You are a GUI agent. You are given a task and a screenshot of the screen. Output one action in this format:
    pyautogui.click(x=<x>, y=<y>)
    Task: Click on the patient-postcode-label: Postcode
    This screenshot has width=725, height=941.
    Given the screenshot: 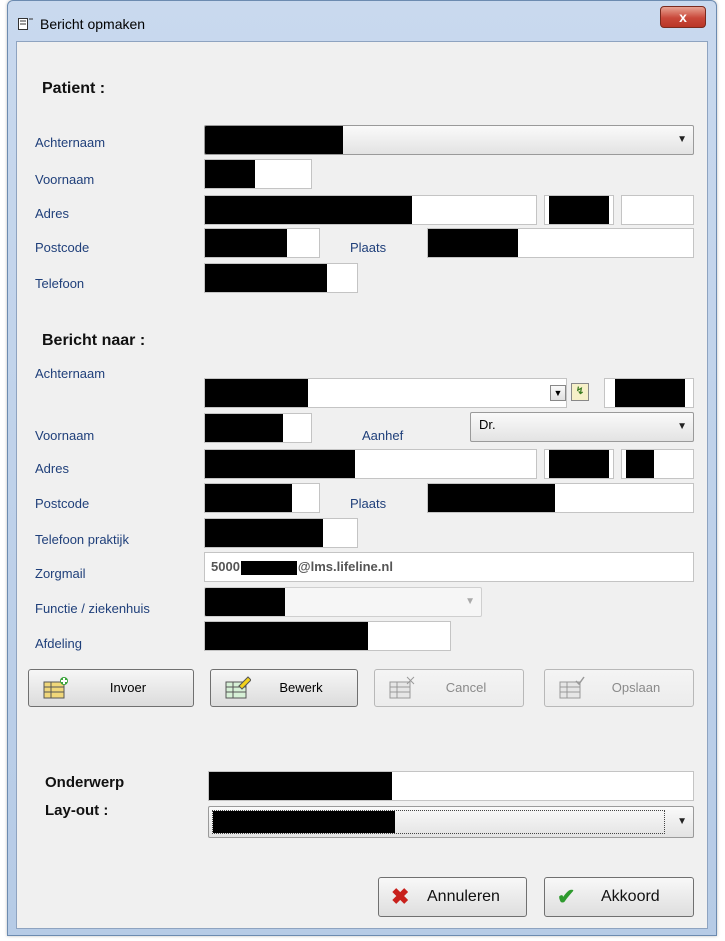 What is the action you would take?
    pyautogui.click(x=62, y=247)
    